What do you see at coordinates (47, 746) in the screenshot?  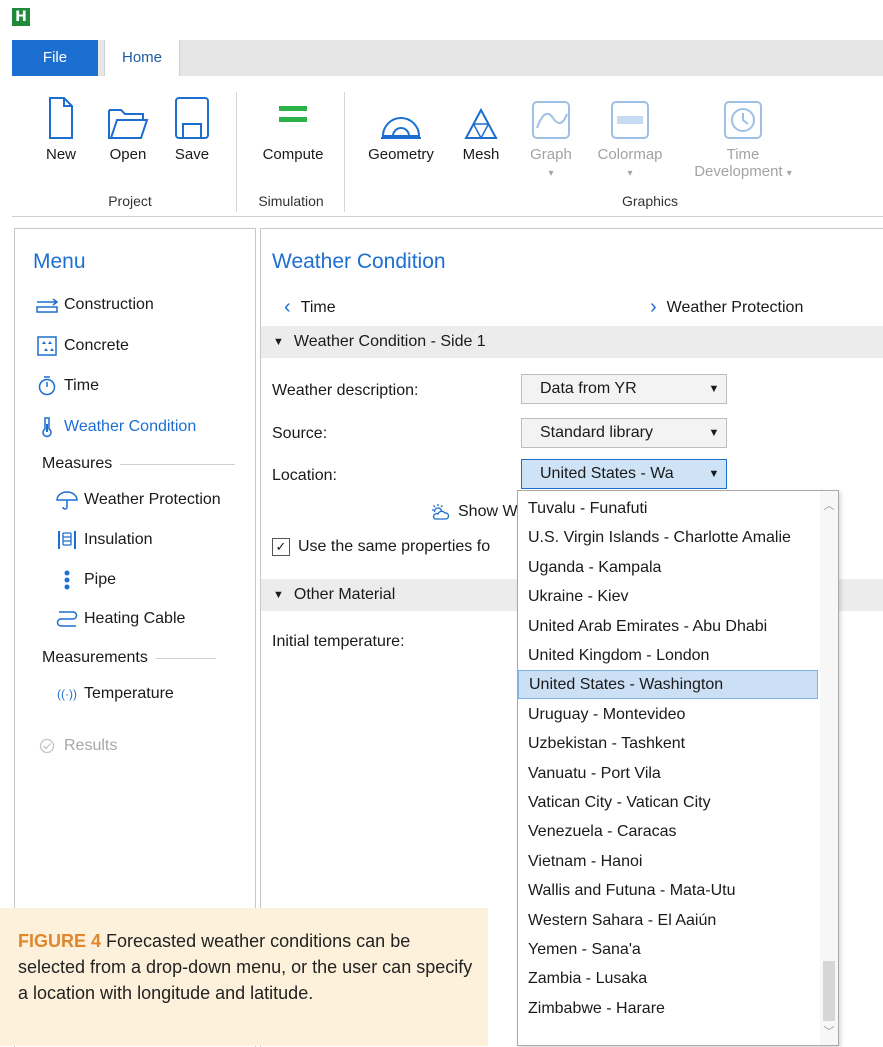 I see `check-circle-icon` at bounding box center [47, 746].